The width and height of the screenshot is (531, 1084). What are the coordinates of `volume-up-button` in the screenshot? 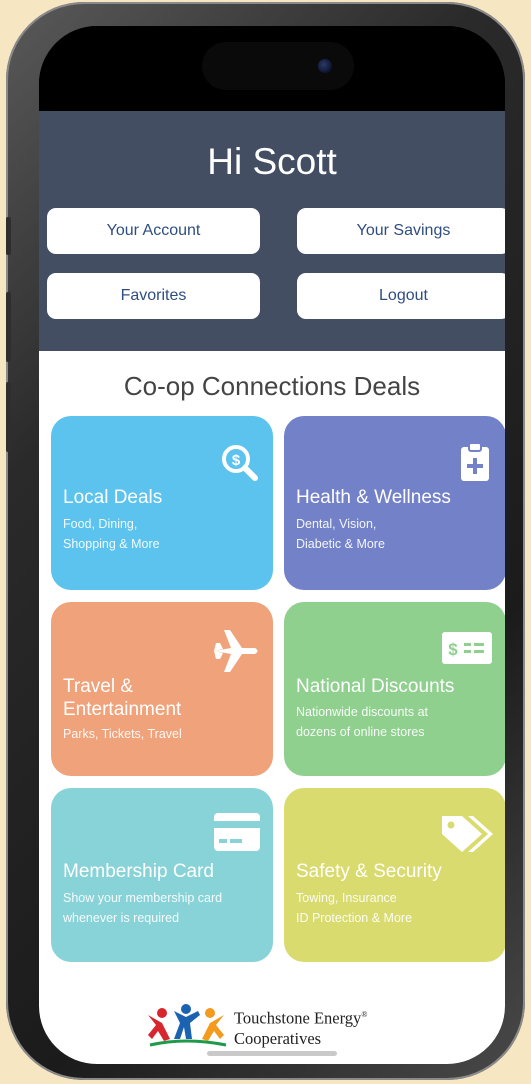 It's located at (8, 327).